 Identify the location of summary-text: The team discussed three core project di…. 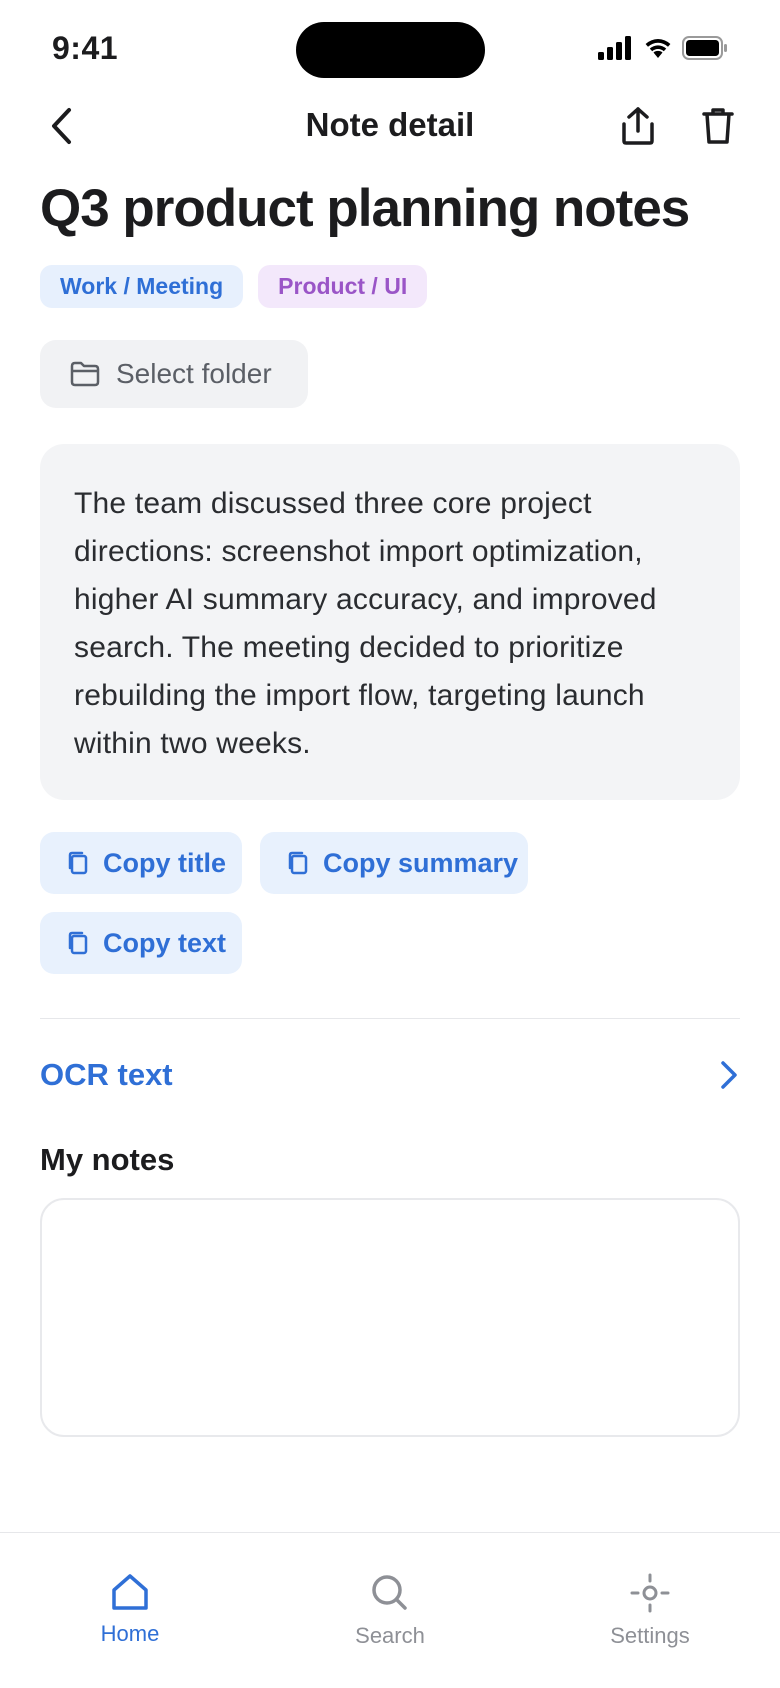
(365, 623).